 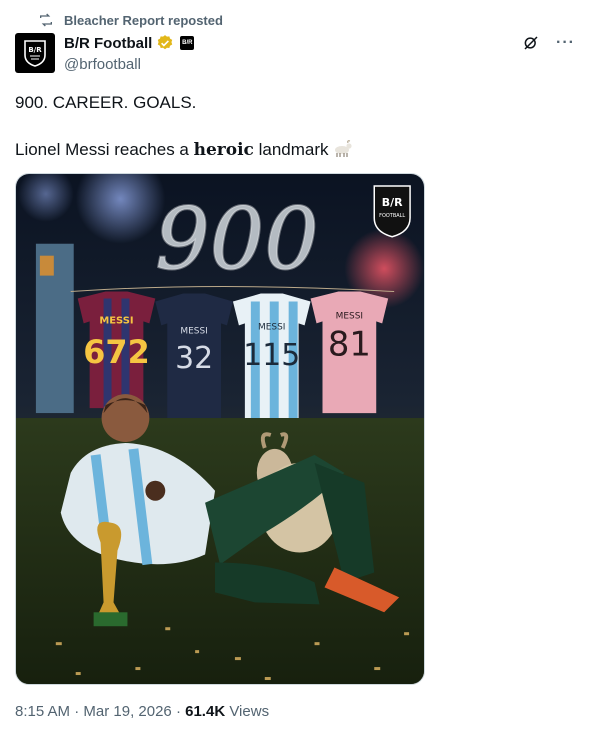 What do you see at coordinates (531, 43) in the screenshot?
I see `grok-icon` at bounding box center [531, 43].